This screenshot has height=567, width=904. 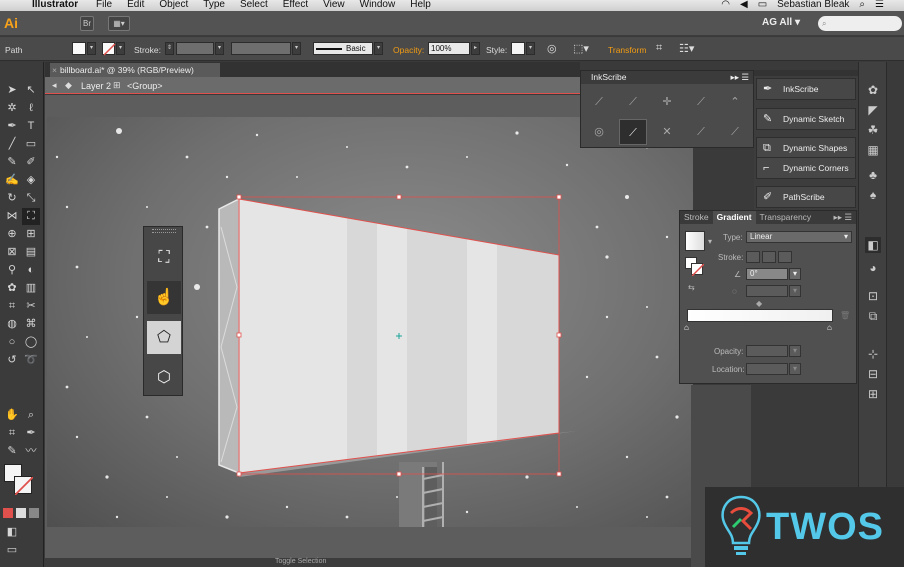 I want to click on angle-dropdown: ▾, so click(x=795, y=274).